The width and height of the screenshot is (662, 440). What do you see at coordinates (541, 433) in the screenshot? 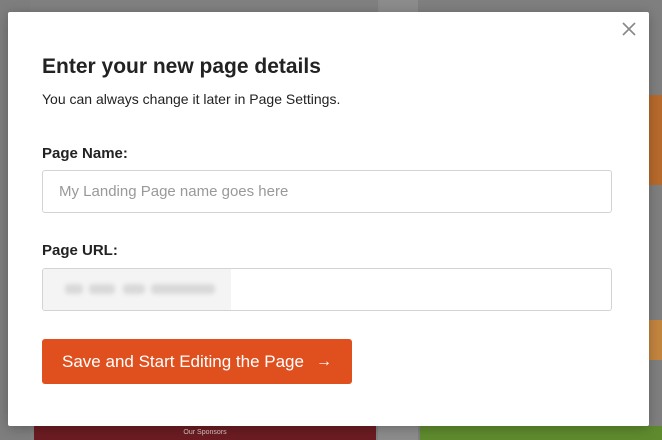
I see `background-template-footer` at bounding box center [541, 433].